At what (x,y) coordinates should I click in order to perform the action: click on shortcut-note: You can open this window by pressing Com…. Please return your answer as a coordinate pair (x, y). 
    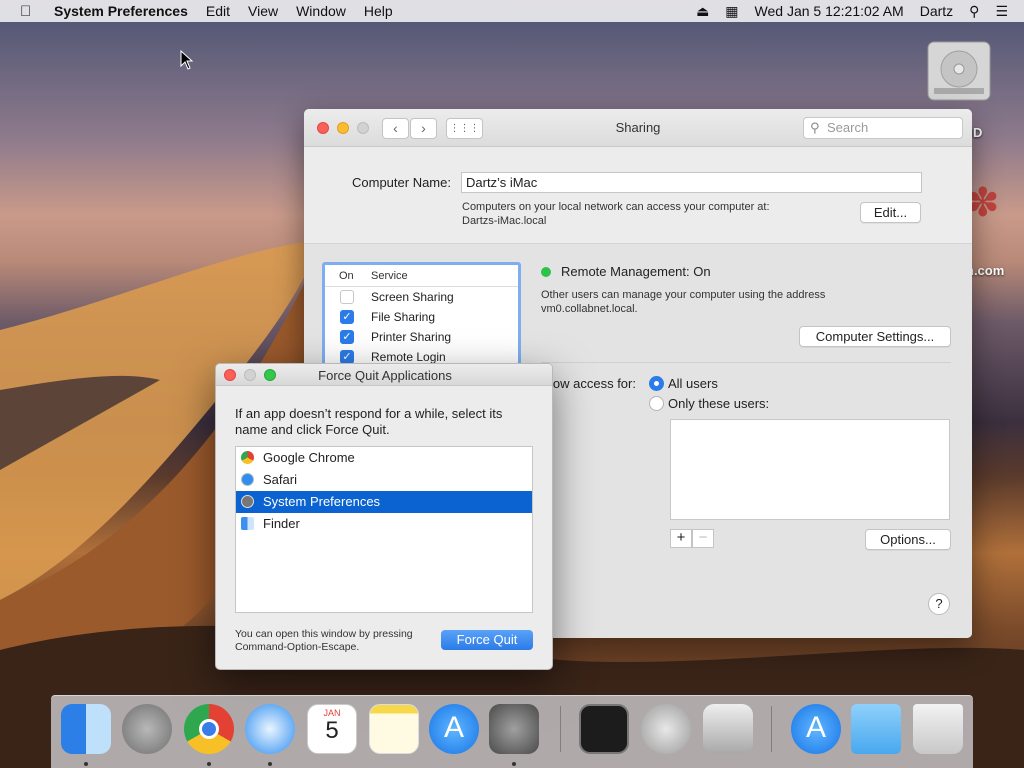
    Looking at the image, I should click on (324, 641).